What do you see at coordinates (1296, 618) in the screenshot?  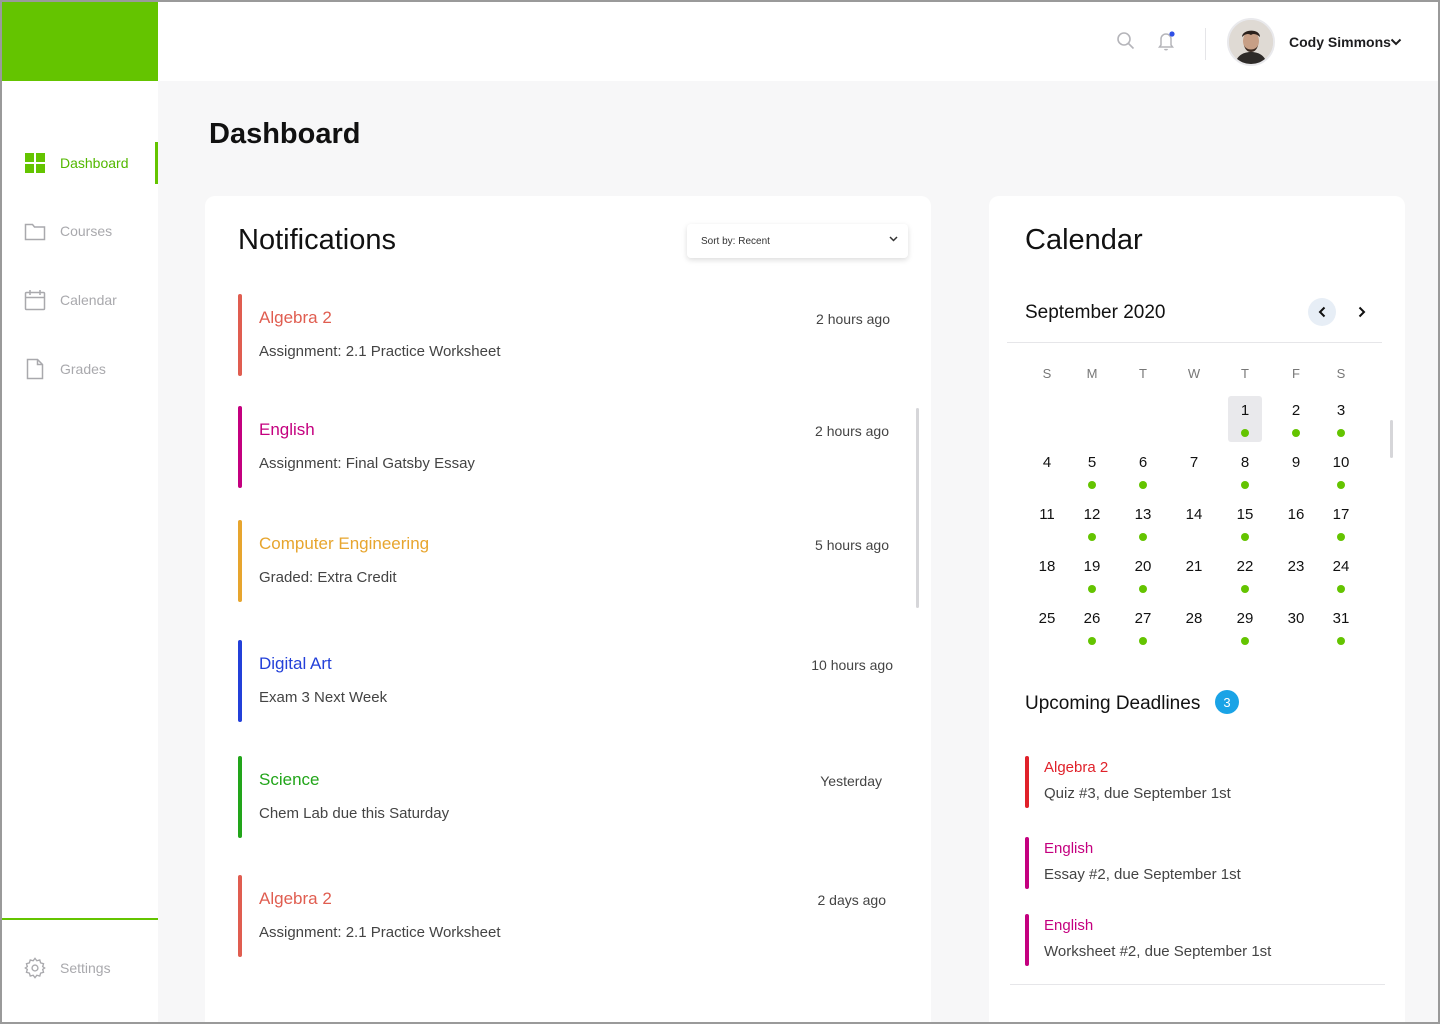 I see `day-number: 30` at bounding box center [1296, 618].